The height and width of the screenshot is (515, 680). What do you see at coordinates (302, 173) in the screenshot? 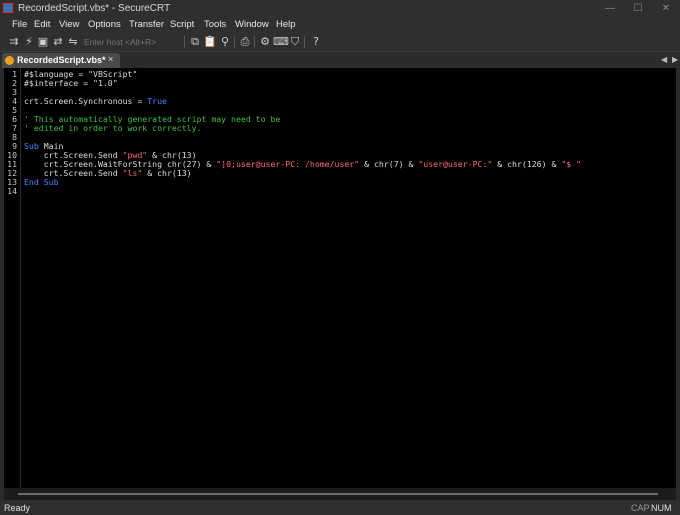
I see `code-line: crt.Screen.Send "ls" & chr(13)` at bounding box center [302, 173].